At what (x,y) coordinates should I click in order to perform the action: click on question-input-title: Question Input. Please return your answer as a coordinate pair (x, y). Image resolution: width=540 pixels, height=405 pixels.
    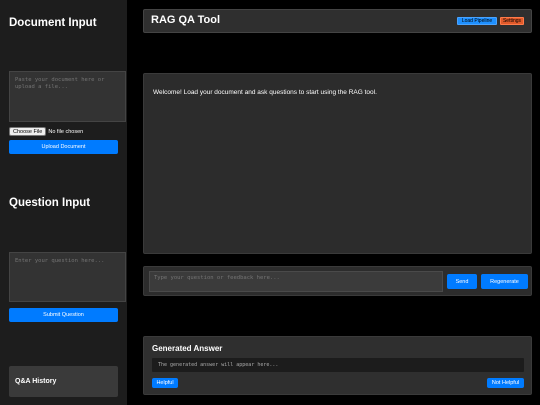
    Looking at the image, I should click on (50, 203).